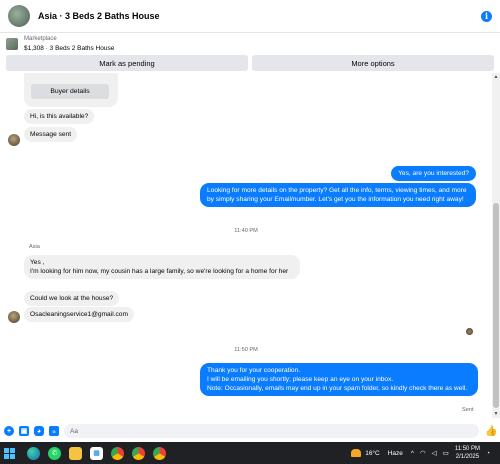 This screenshot has width=500, height=464. Describe the element at coordinates (491, 431) in the screenshot. I see `thumbs-up-icon: 👍` at that location.